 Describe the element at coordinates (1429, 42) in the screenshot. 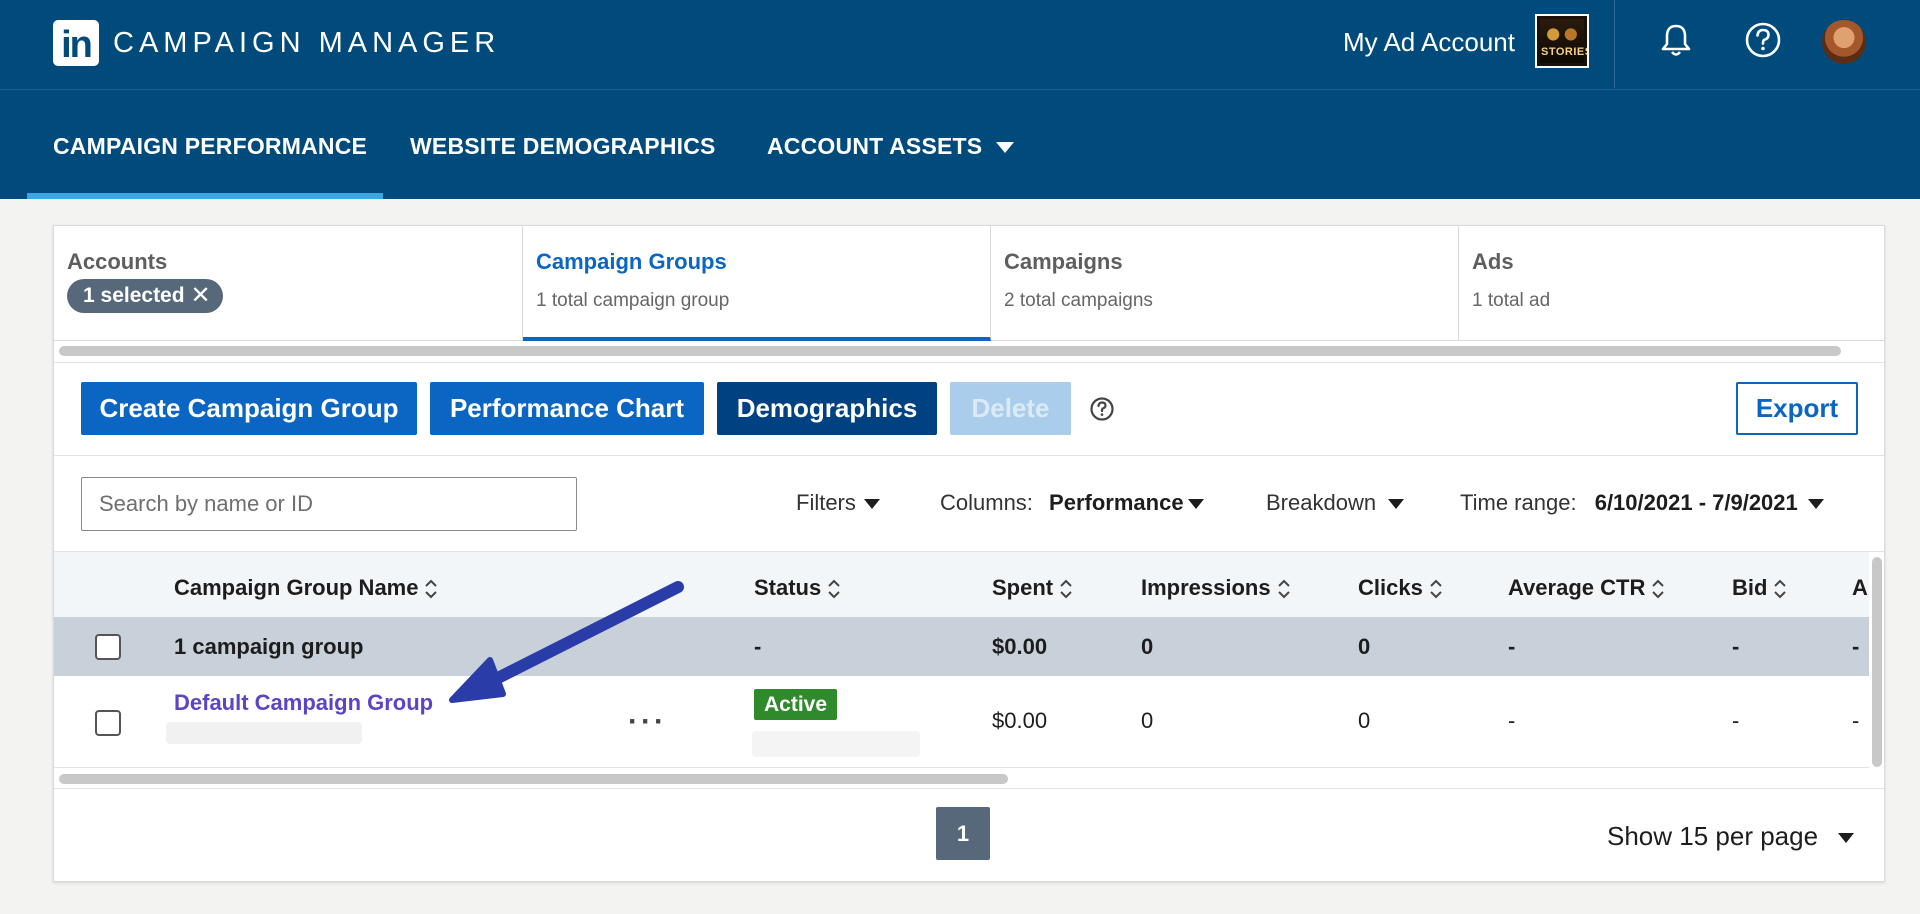

I see `account-name: My Ad Account` at that location.